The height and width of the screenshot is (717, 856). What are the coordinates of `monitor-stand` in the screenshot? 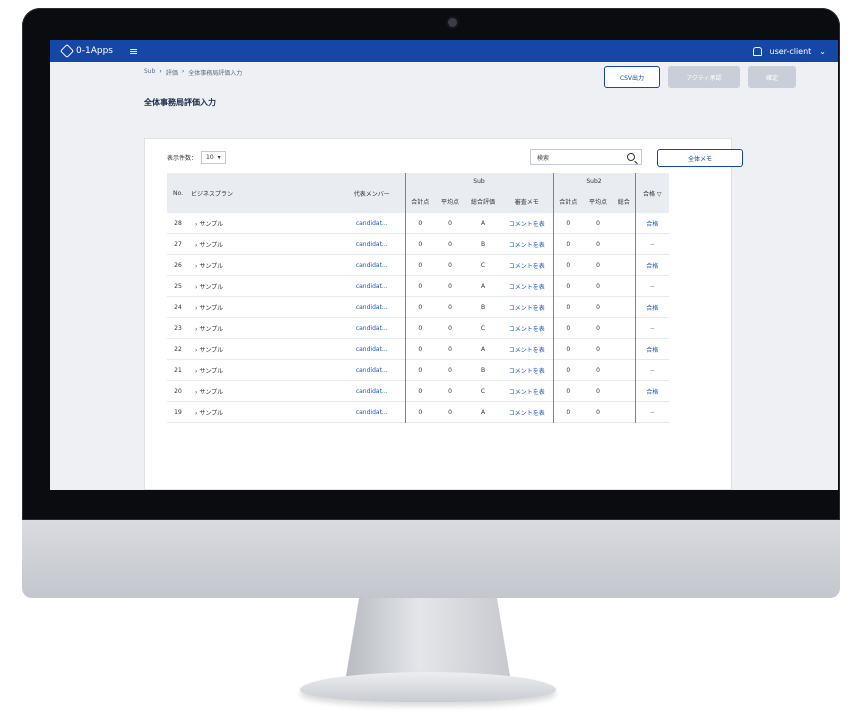 It's located at (428, 637).